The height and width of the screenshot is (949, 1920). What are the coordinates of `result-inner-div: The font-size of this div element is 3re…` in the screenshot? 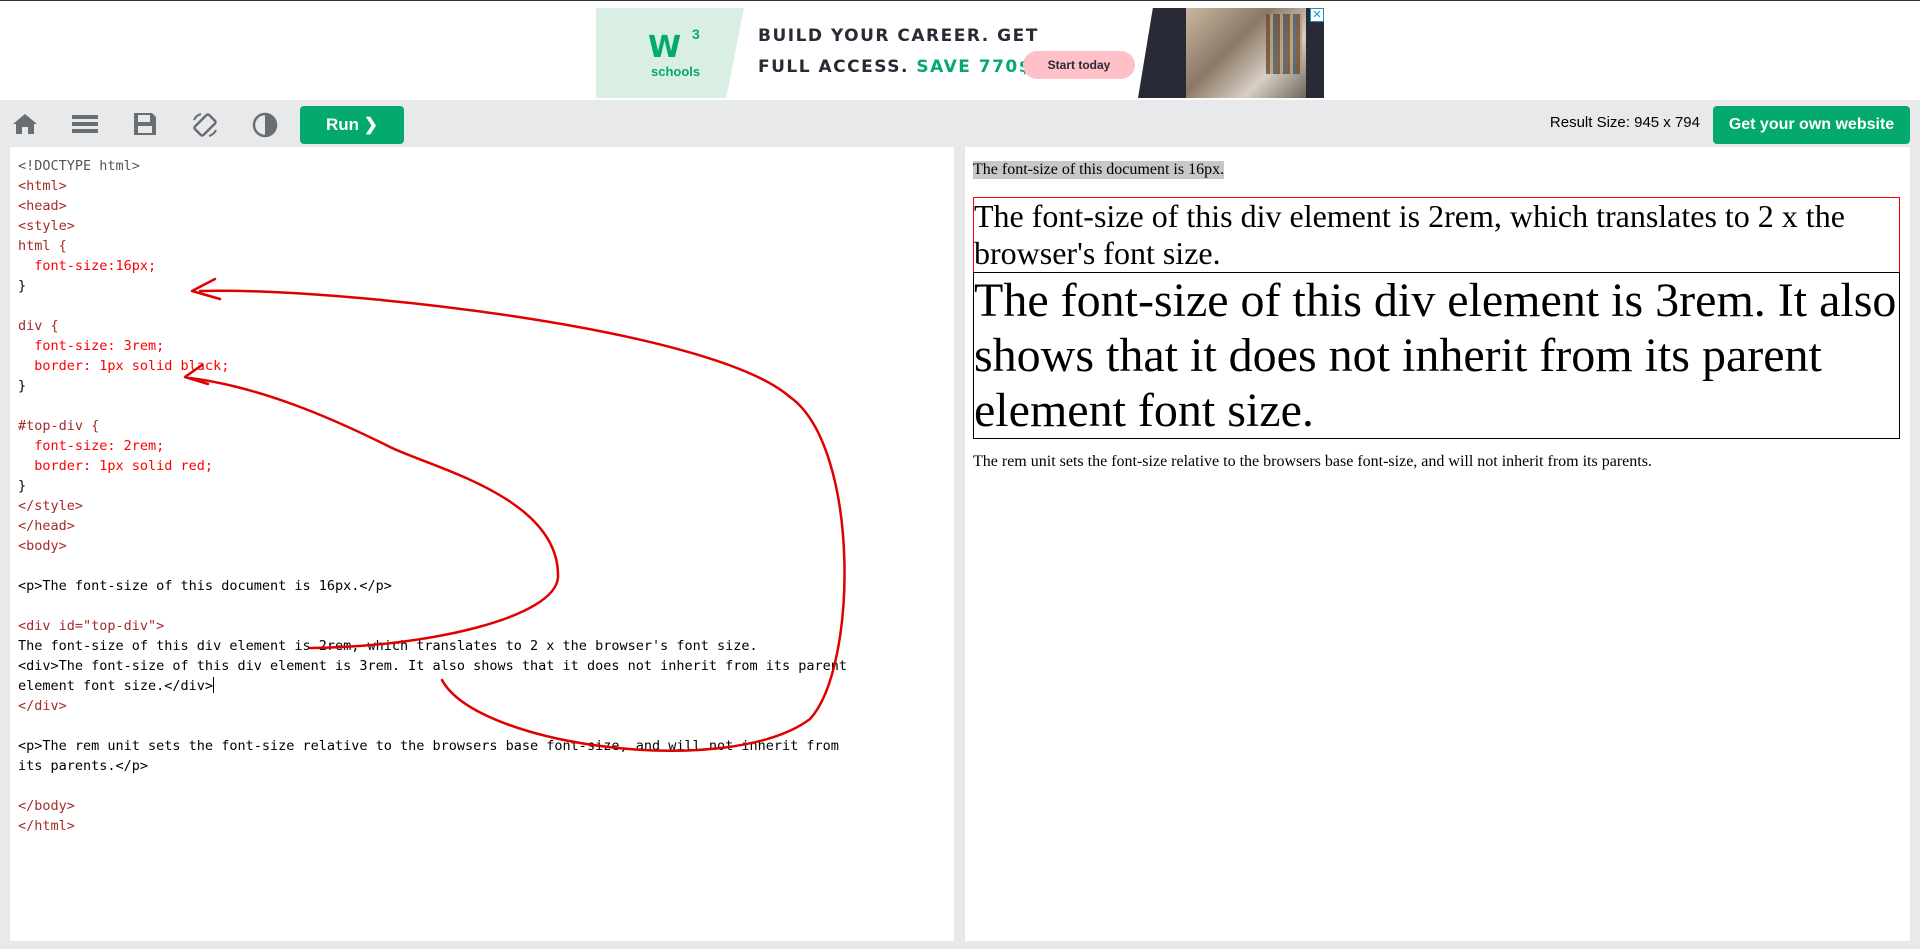 It's located at (1436, 355).